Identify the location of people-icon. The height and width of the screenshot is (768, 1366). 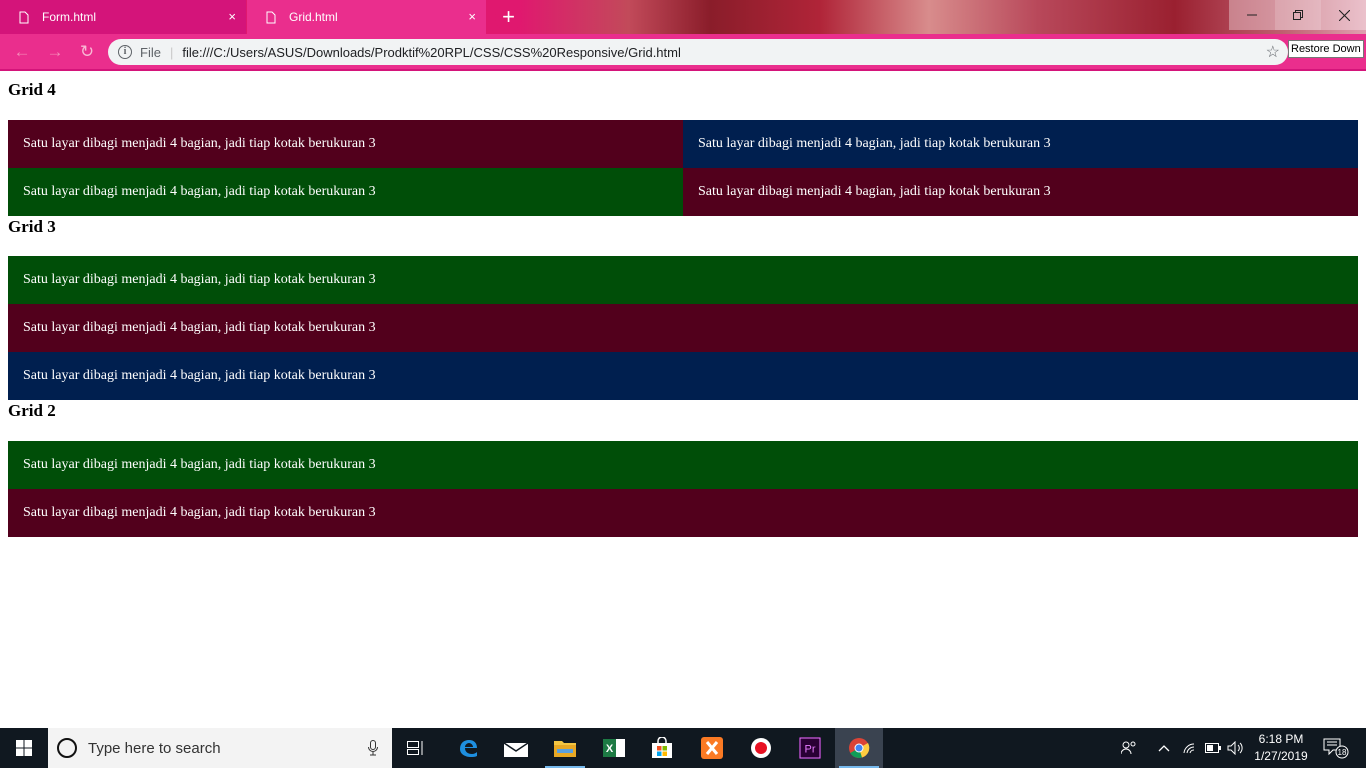
(1129, 748).